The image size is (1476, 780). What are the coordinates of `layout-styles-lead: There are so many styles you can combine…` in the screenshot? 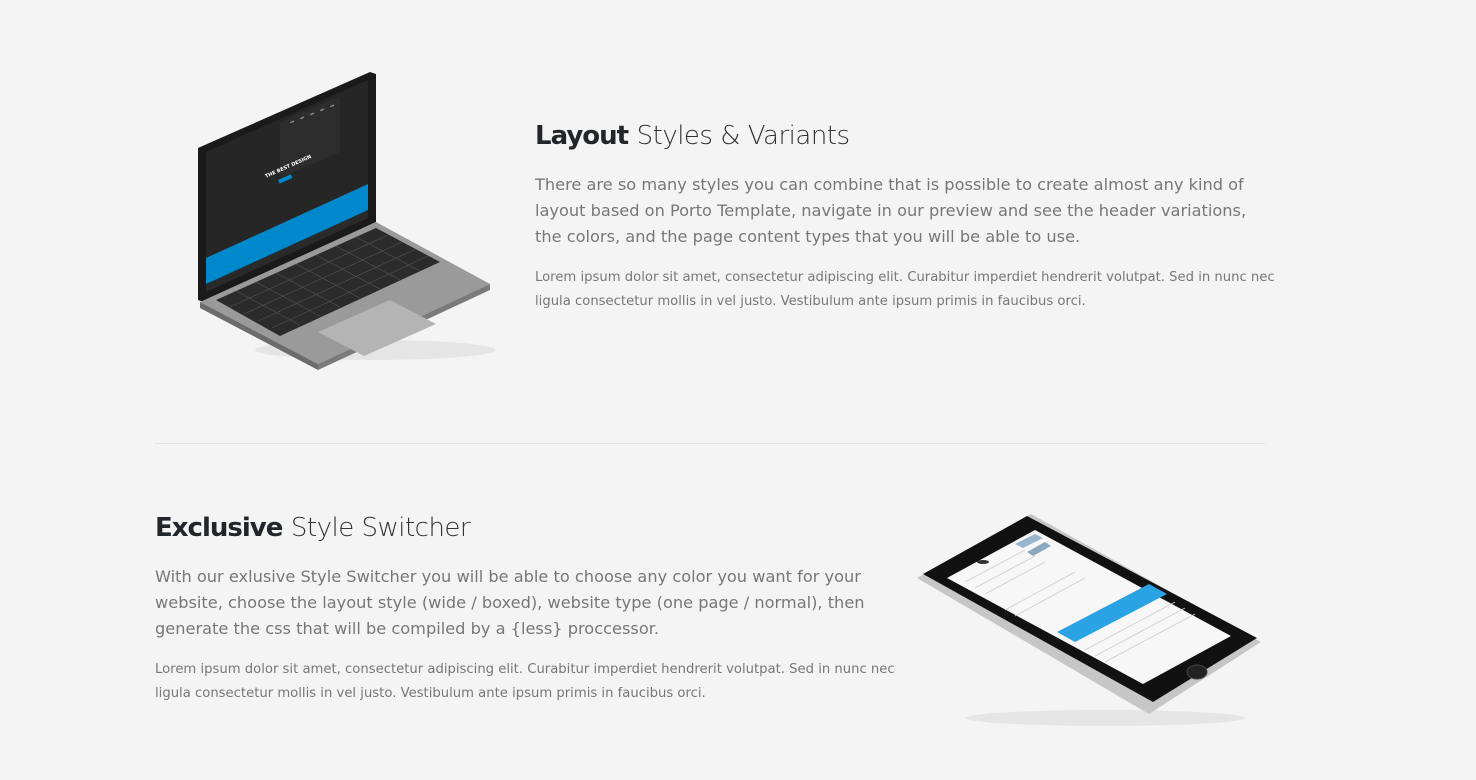 It's located at (891, 210).